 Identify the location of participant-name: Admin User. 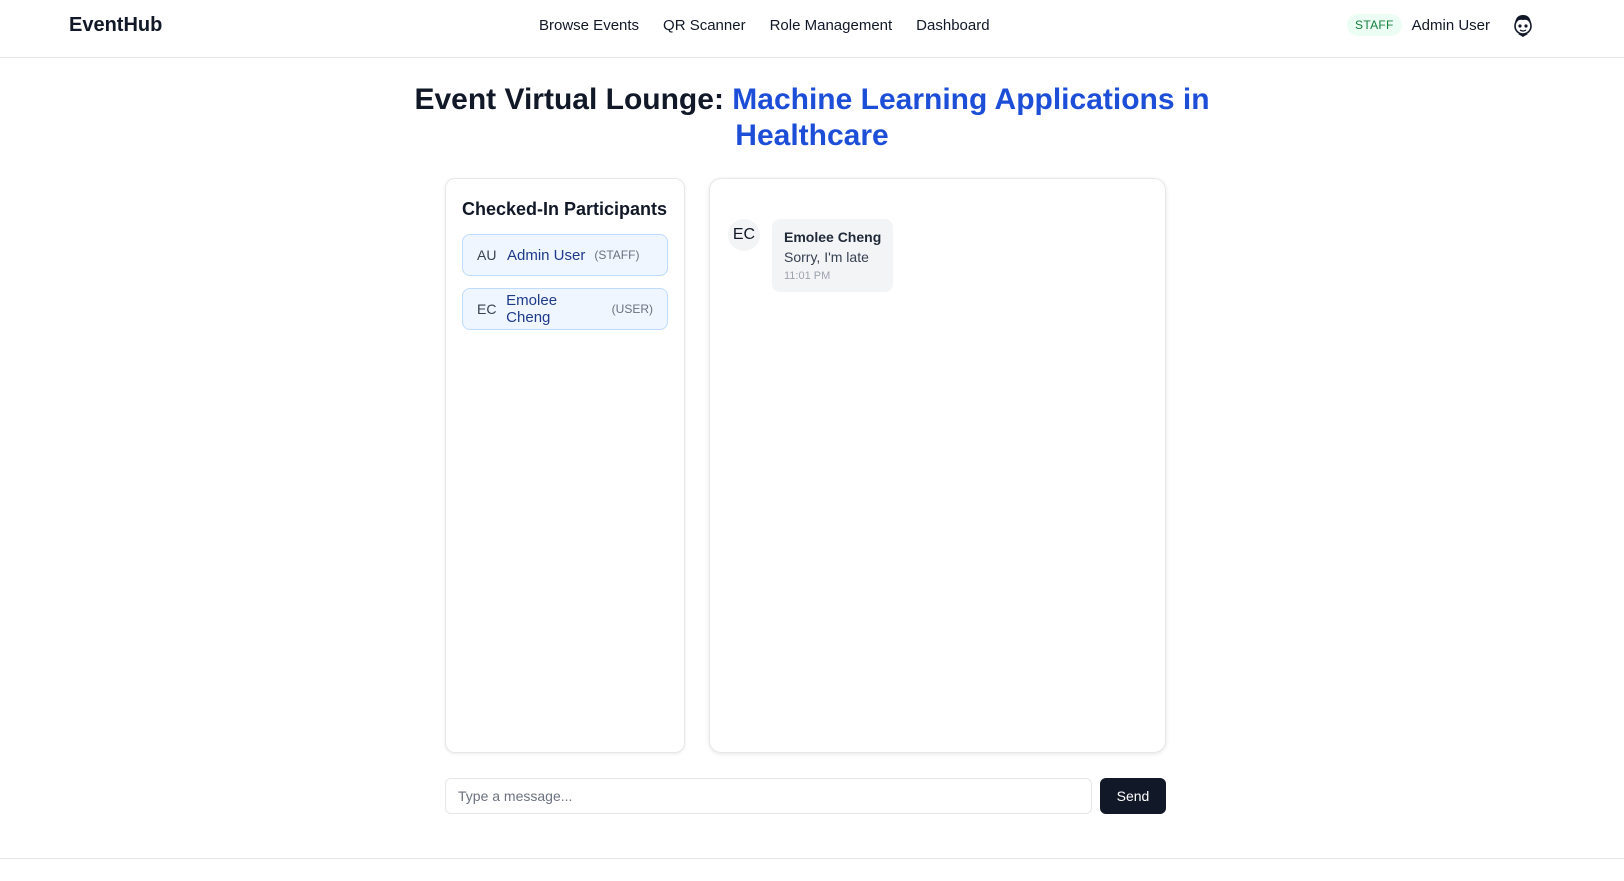
(546, 255).